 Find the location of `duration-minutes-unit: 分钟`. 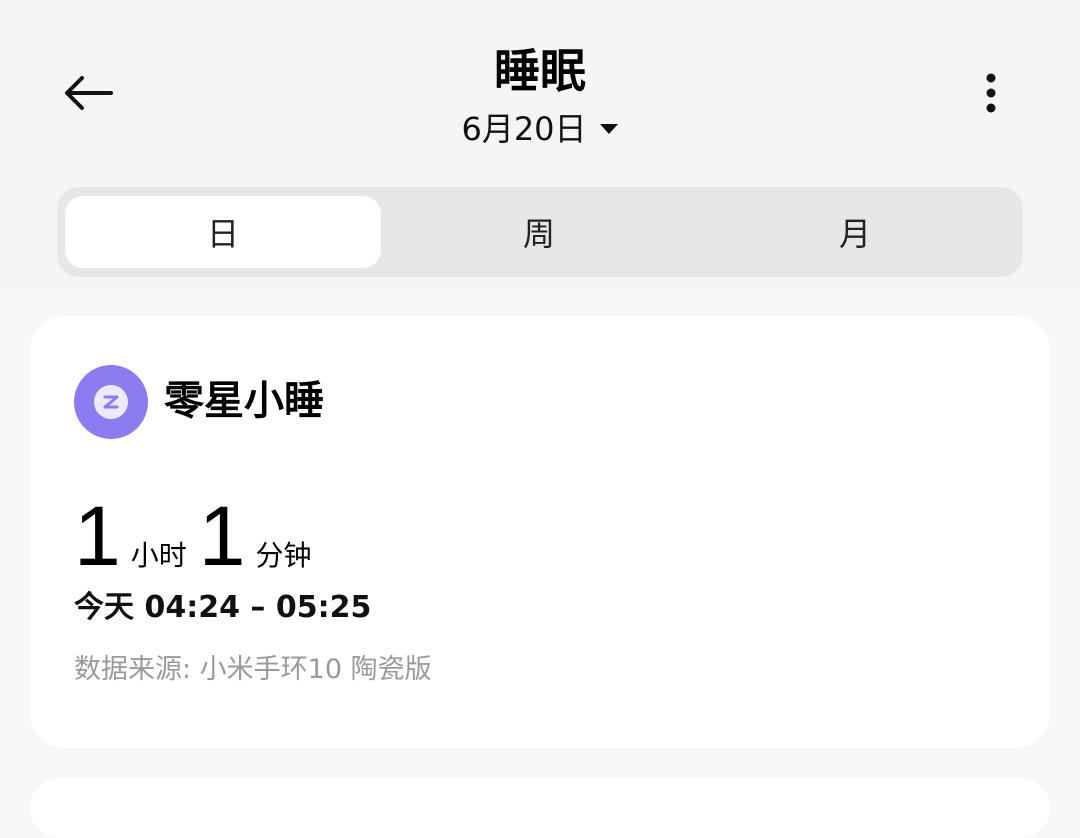

duration-minutes-unit: 分钟 is located at coordinates (283, 555).